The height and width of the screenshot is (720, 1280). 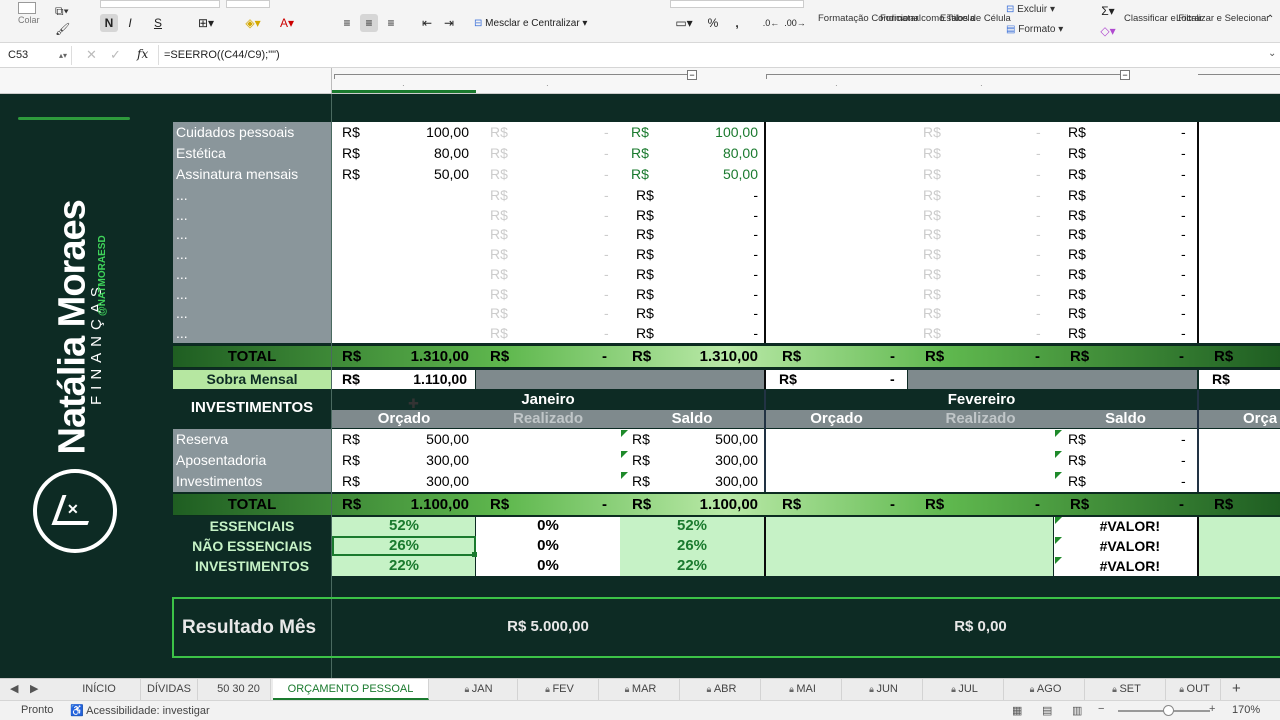 What do you see at coordinates (1101, 709) in the screenshot?
I see `zoom-out-icon: −` at bounding box center [1101, 709].